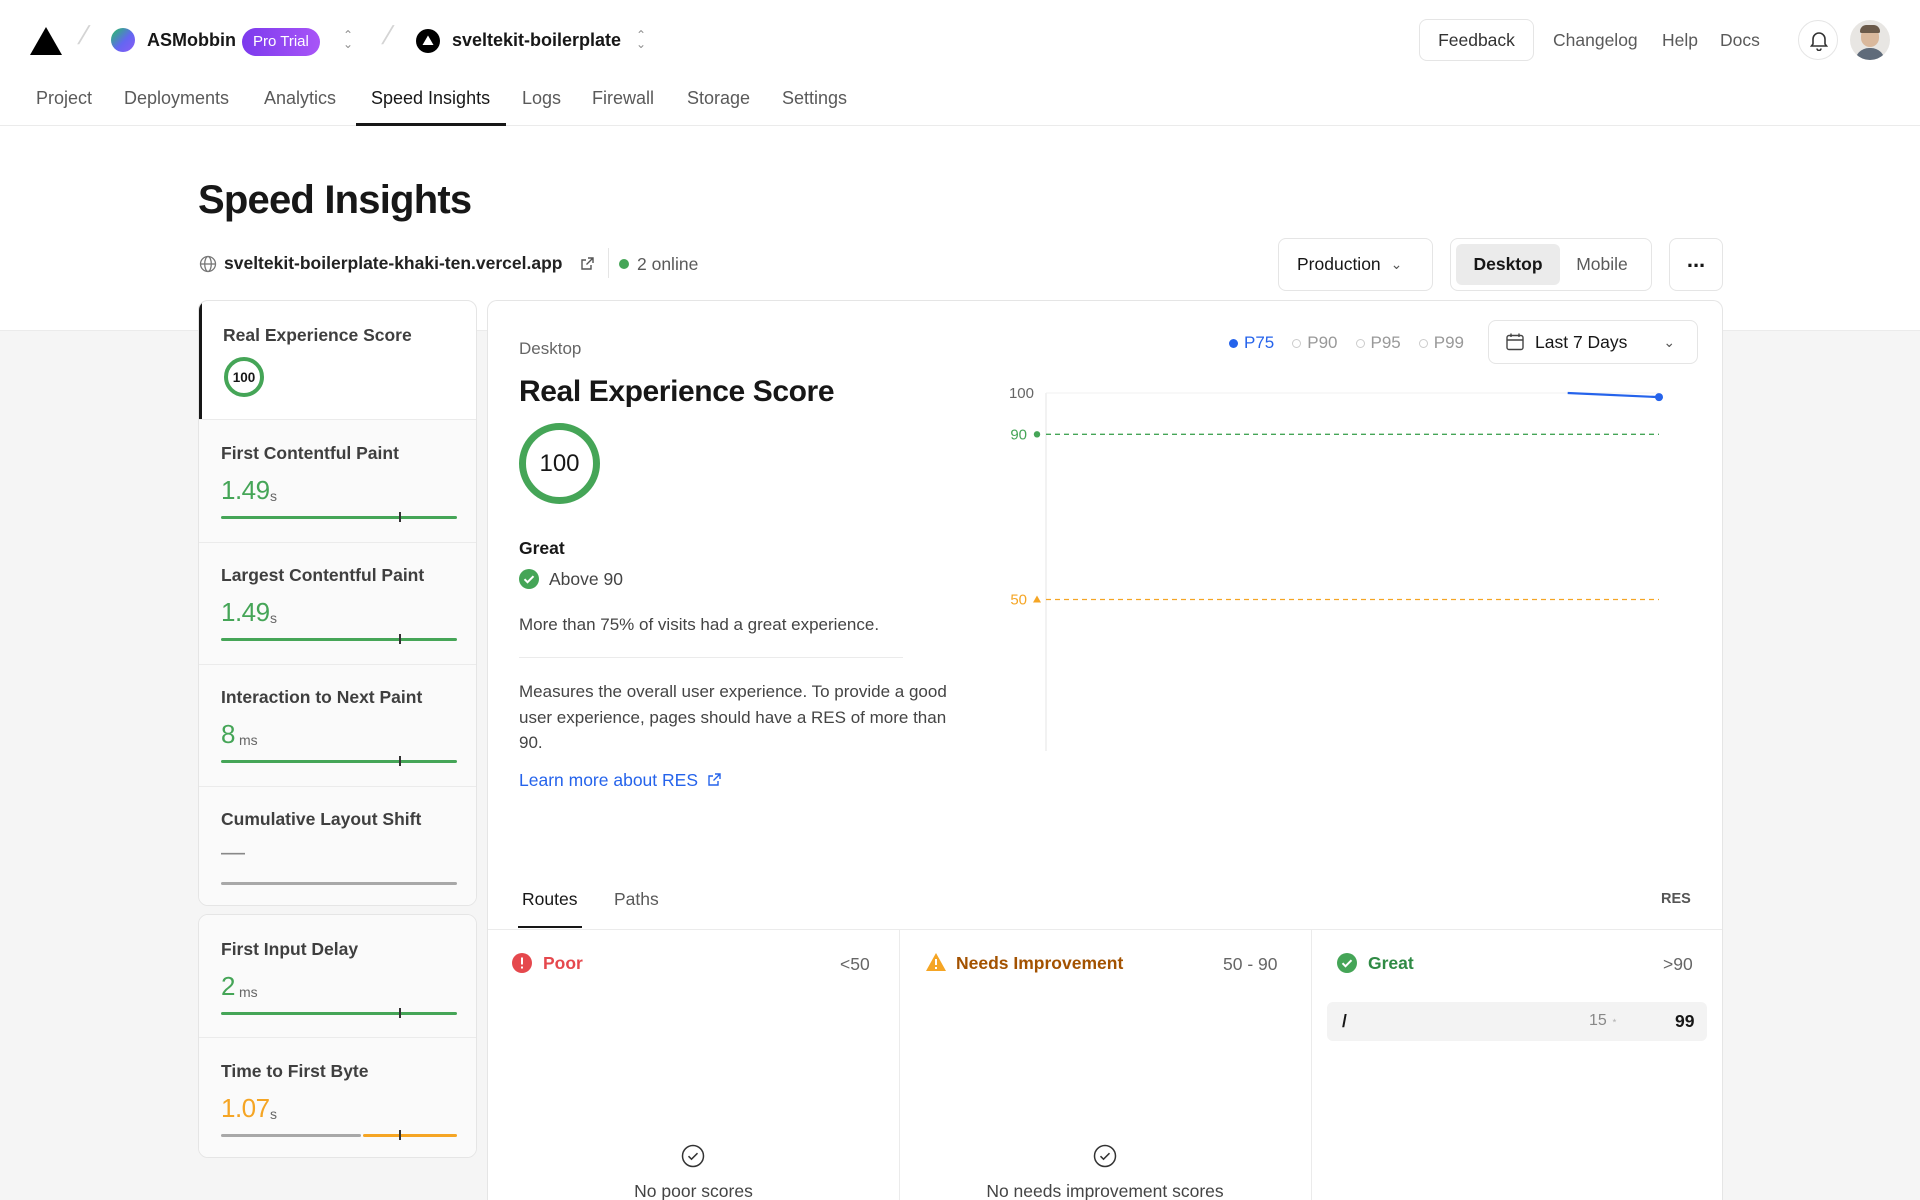 This screenshot has width=1920, height=1200. I want to click on percentile-p75: P75, so click(1251, 343).